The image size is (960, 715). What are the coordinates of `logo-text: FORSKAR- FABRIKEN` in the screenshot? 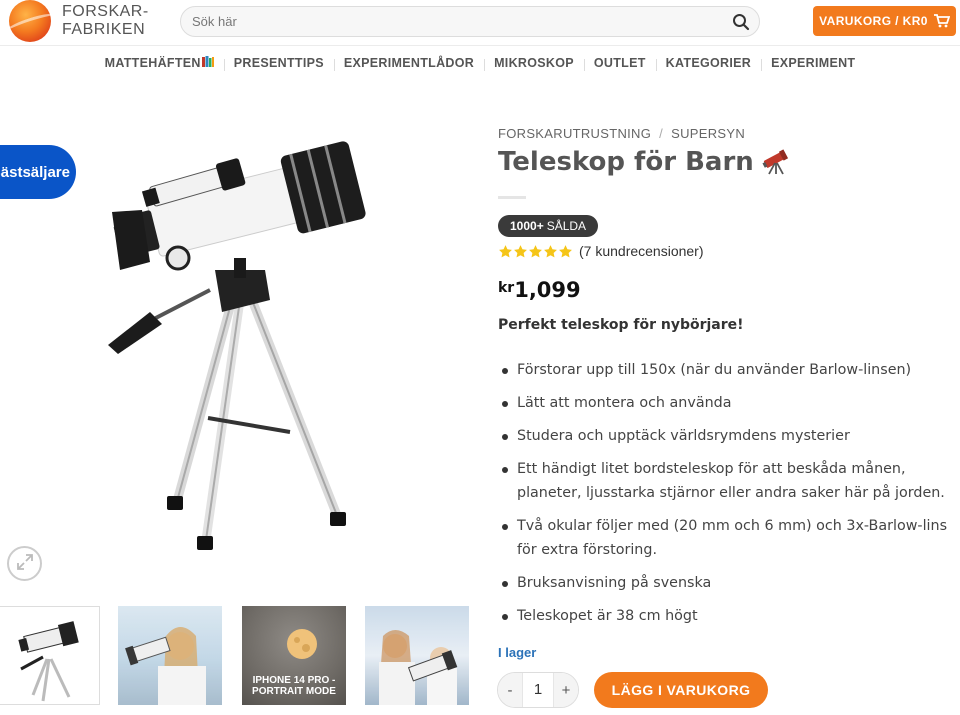 It's located at (105, 21).